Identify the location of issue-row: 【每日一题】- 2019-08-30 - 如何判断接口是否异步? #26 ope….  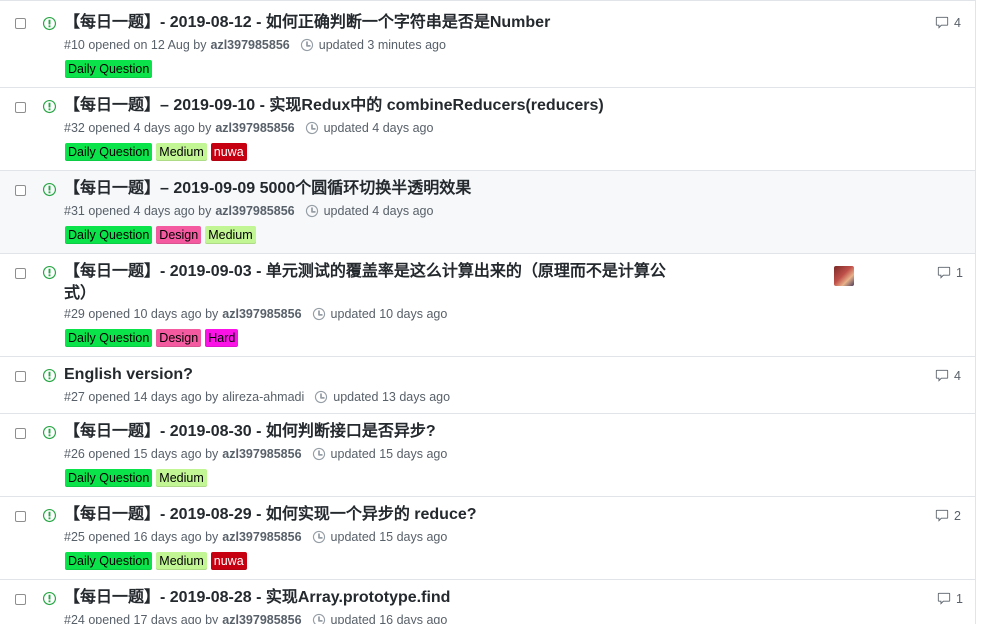
(487, 455).